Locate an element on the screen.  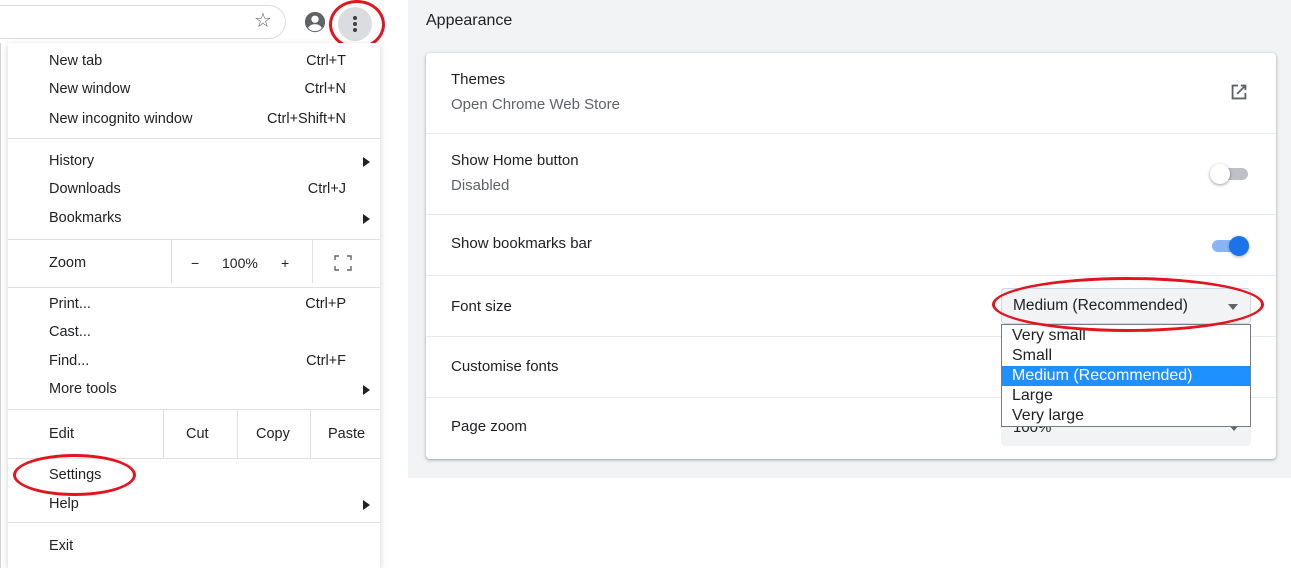
three-dots-vertical-icon is located at coordinates (355, 24).